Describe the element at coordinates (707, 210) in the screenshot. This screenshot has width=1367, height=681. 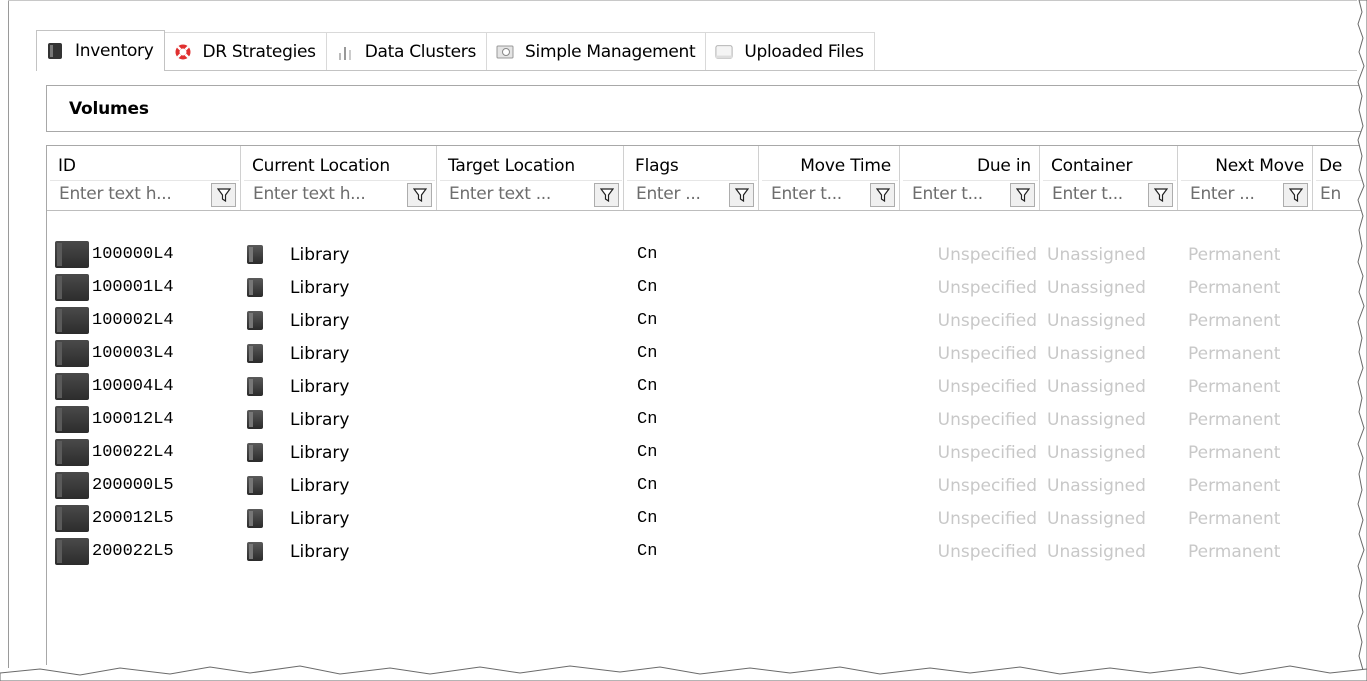
I see `header-divider` at that location.